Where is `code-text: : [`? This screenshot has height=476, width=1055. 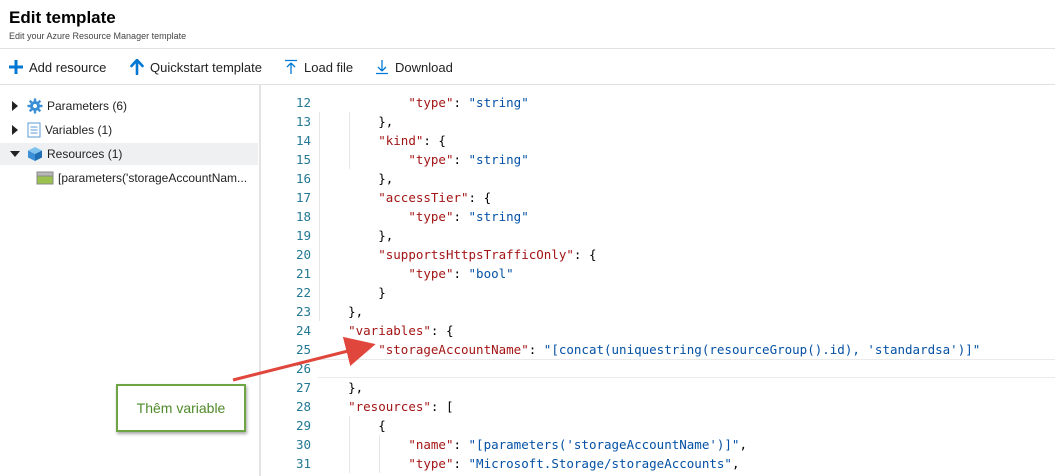
code-text: : [ is located at coordinates (442, 406).